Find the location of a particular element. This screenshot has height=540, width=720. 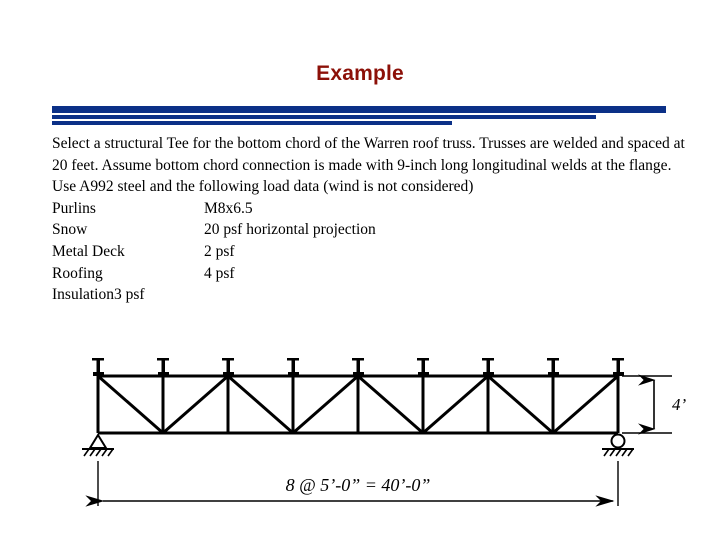

pin-support-icon is located at coordinates (98, 445).